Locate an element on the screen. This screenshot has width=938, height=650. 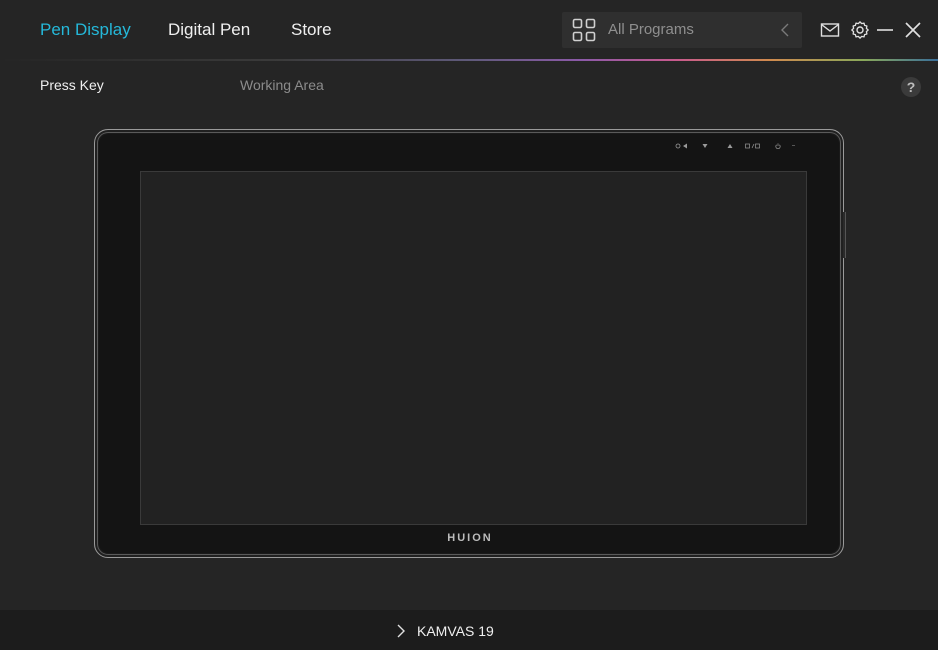
chevron-right-icon is located at coordinates (401, 631).